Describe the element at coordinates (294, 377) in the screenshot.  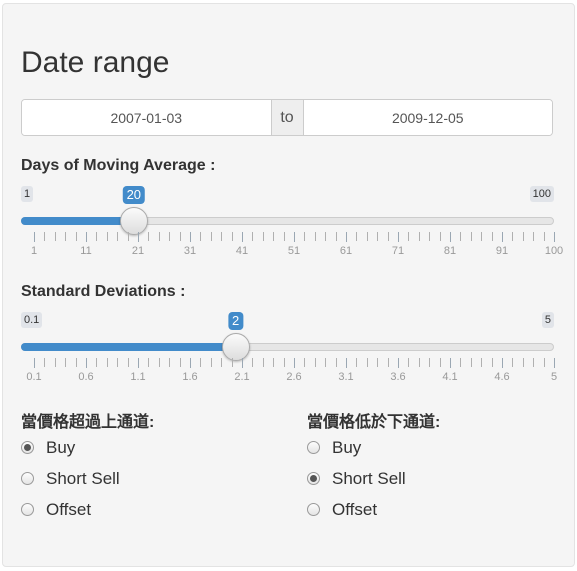
I see `slider-tick-label: 2.6` at that location.